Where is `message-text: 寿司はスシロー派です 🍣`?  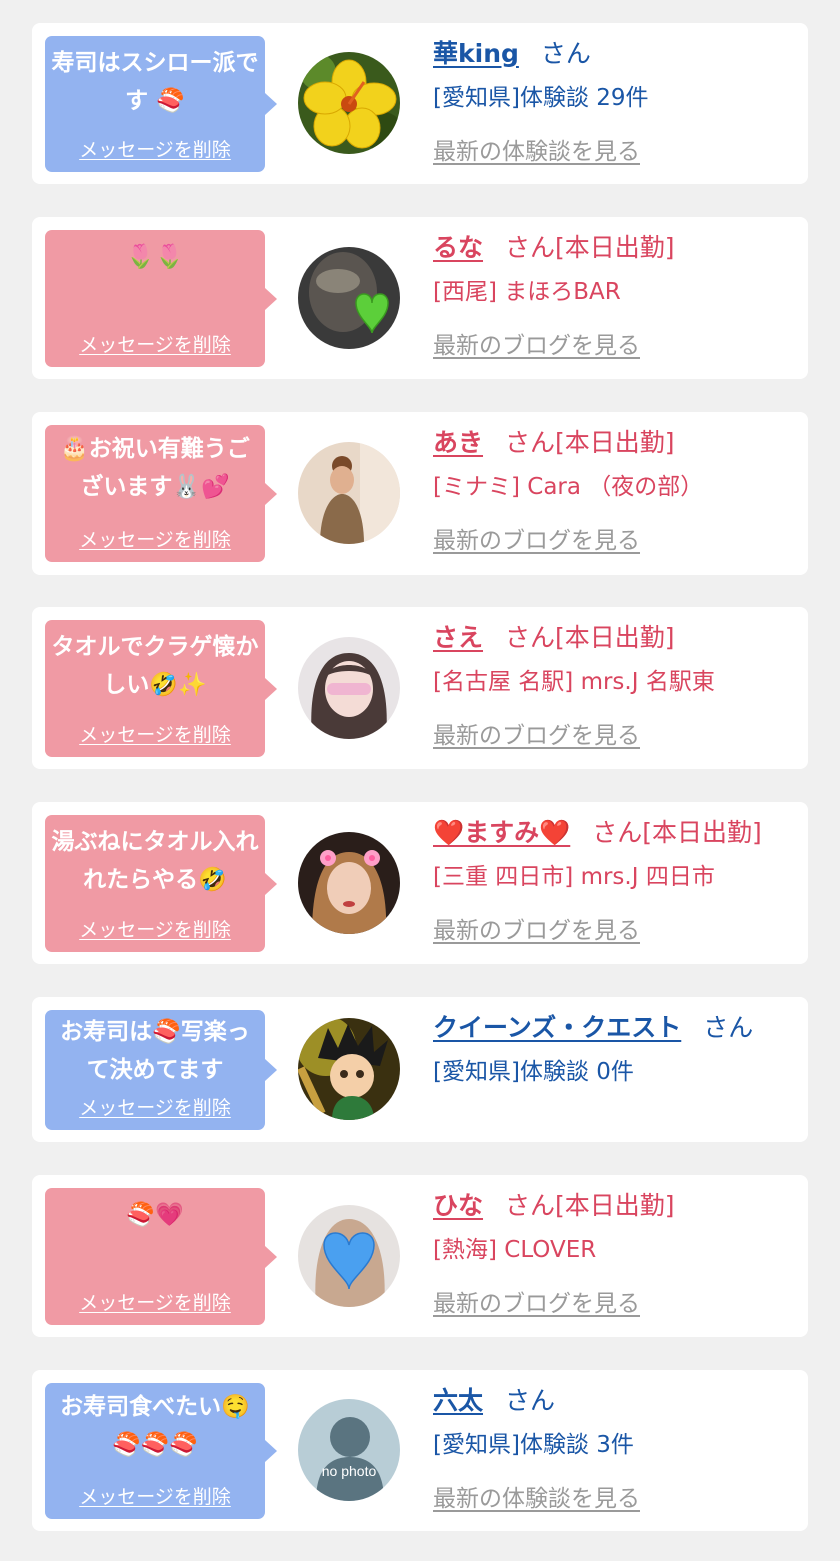 message-text: 寿司はスシロー派です 🍣 is located at coordinates (155, 82).